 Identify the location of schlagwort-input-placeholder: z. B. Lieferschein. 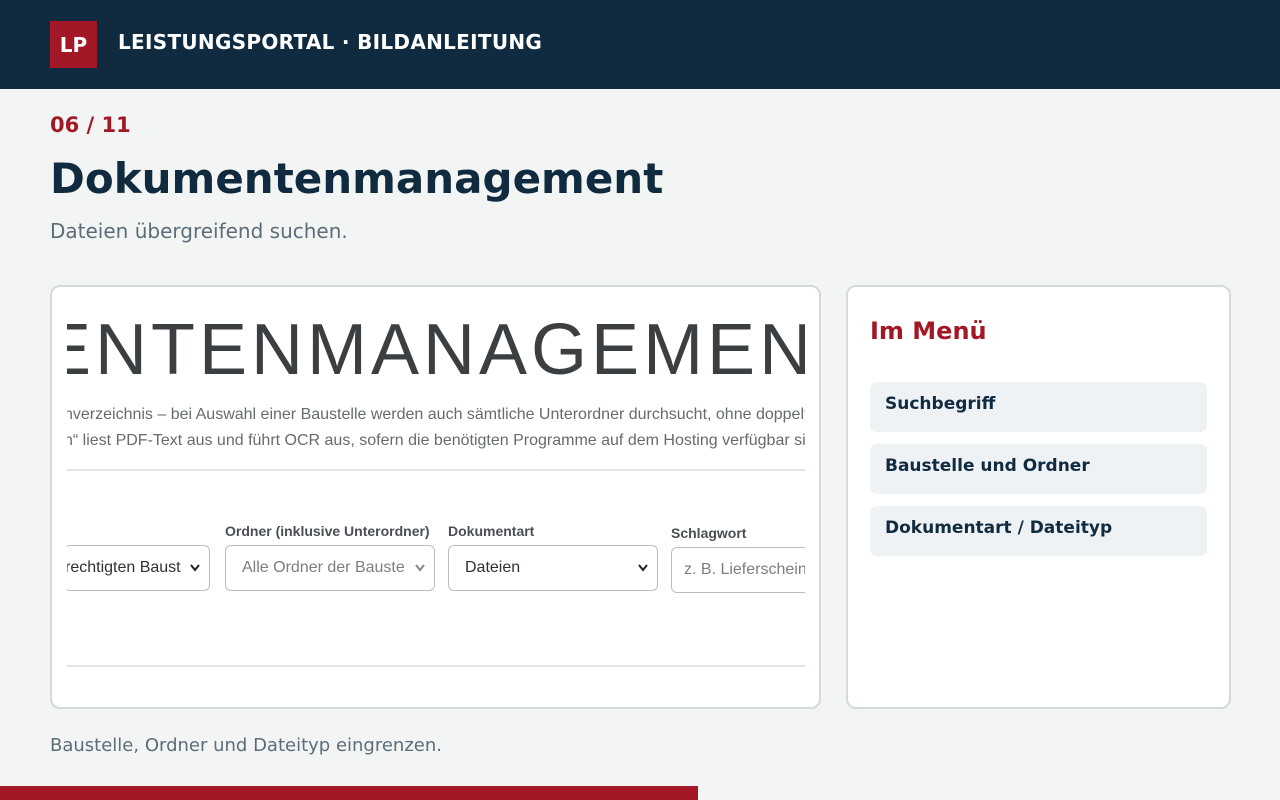
(744, 569).